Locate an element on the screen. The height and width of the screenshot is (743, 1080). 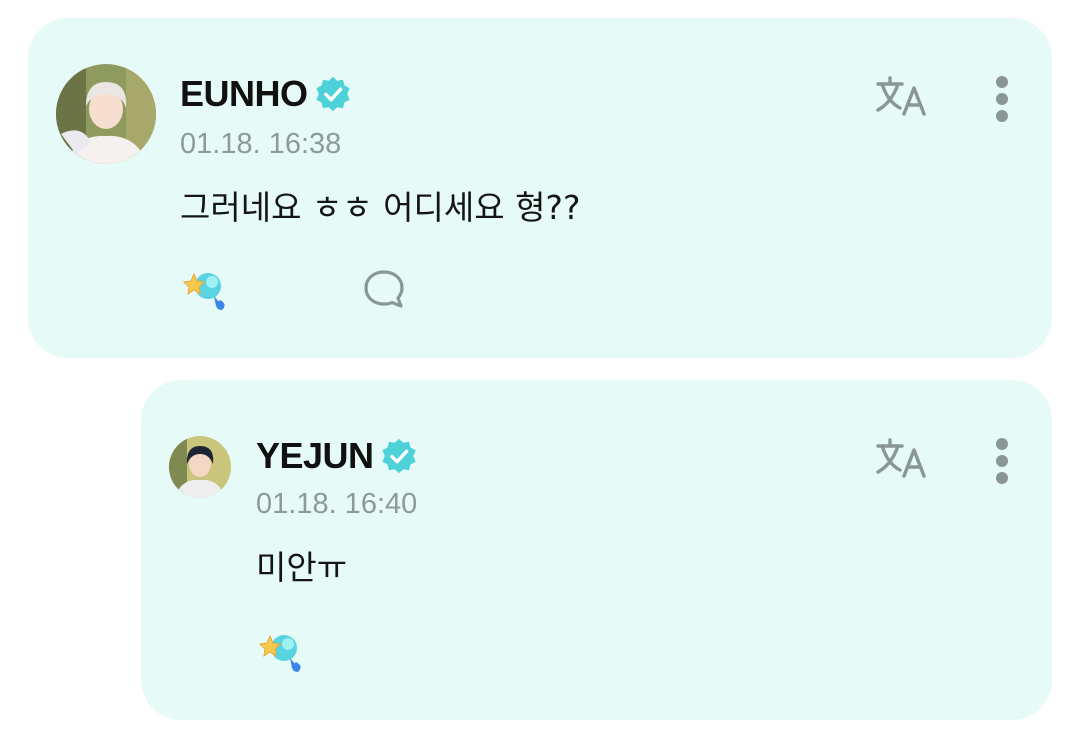
avatar-eunho-image is located at coordinates (106, 114).